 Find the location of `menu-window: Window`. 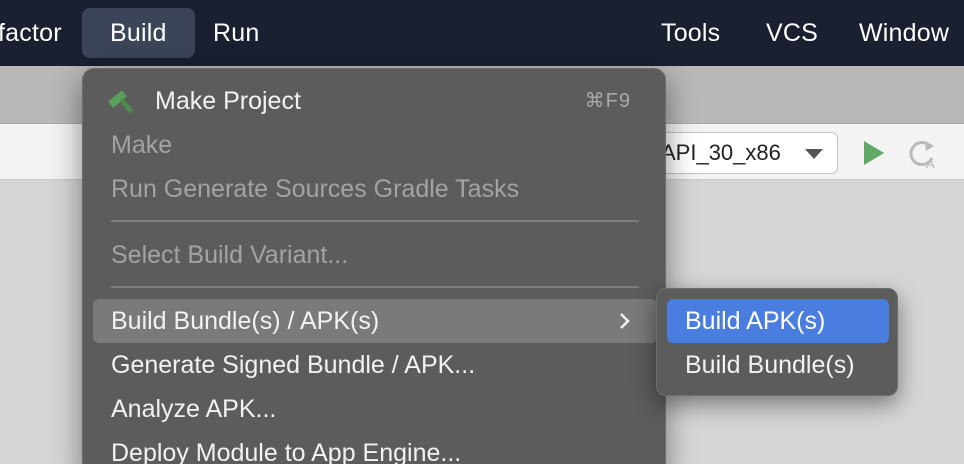

menu-window: Window is located at coordinates (904, 33).